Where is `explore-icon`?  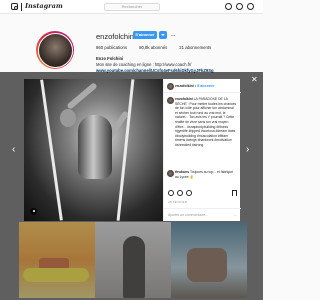
explore-icon is located at coordinates (228, 6).